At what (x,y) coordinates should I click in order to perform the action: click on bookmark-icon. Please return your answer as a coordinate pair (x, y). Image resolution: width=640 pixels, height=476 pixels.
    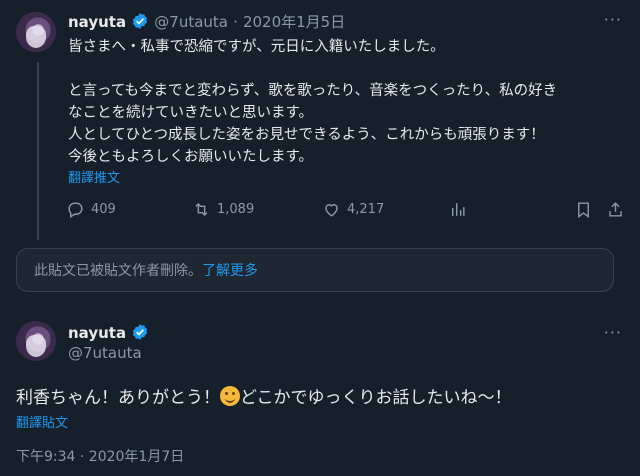
    Looking at the image, I should click on (583, 210).